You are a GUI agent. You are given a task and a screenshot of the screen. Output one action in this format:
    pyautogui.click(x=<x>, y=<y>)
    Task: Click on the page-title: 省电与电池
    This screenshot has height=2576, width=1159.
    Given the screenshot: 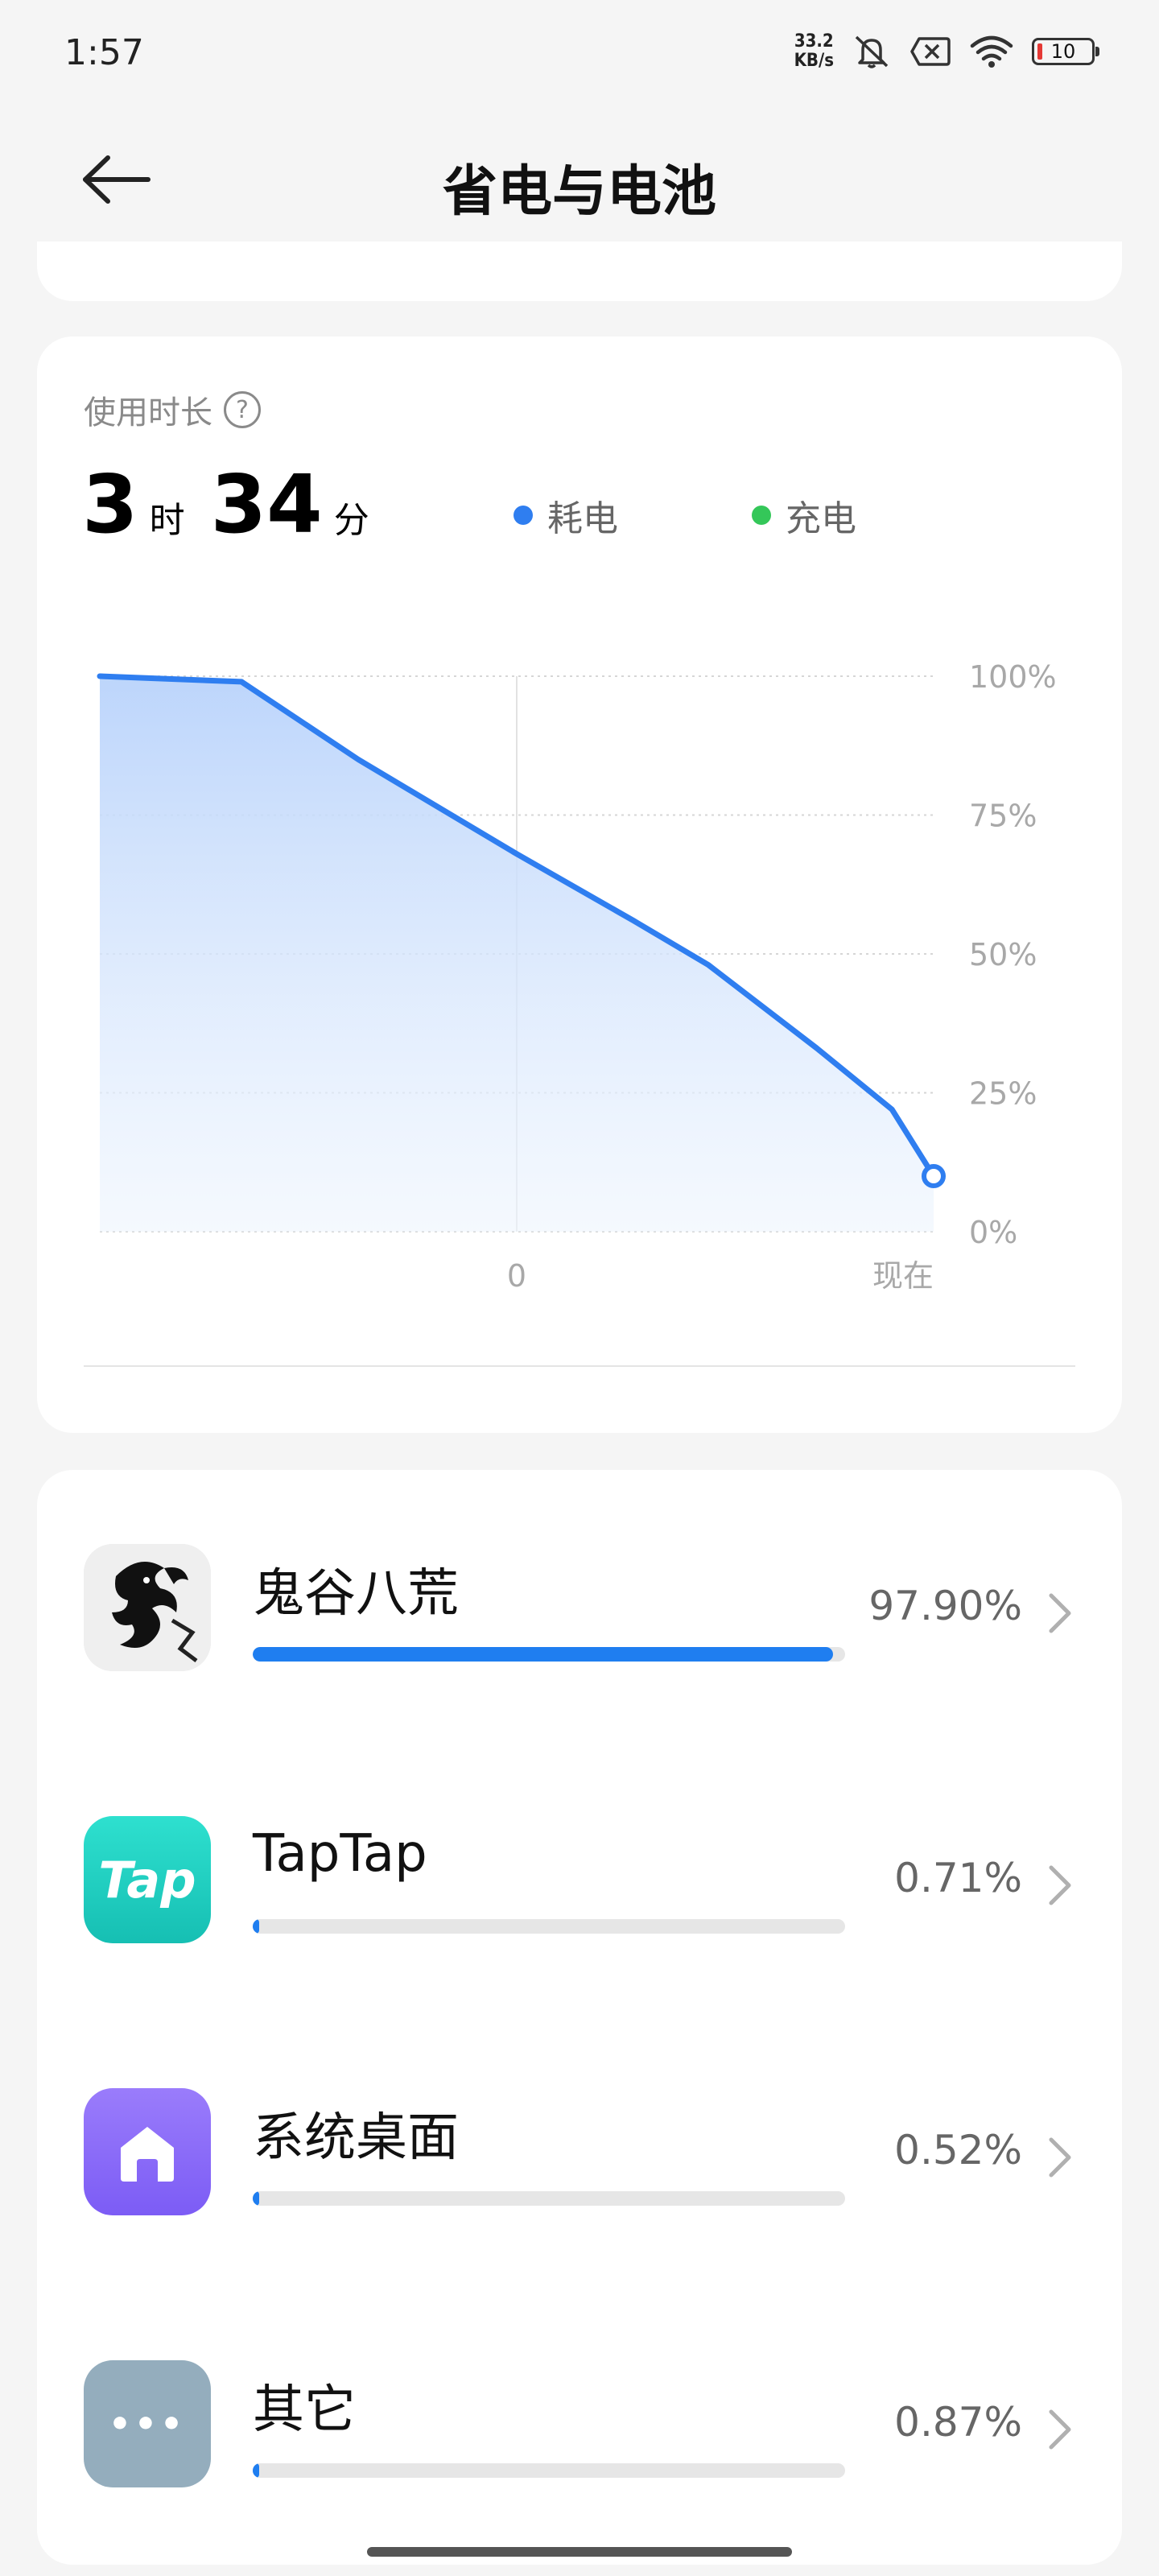 What is the action you would take?
    pyautogui.click(x=579, y=192)
    